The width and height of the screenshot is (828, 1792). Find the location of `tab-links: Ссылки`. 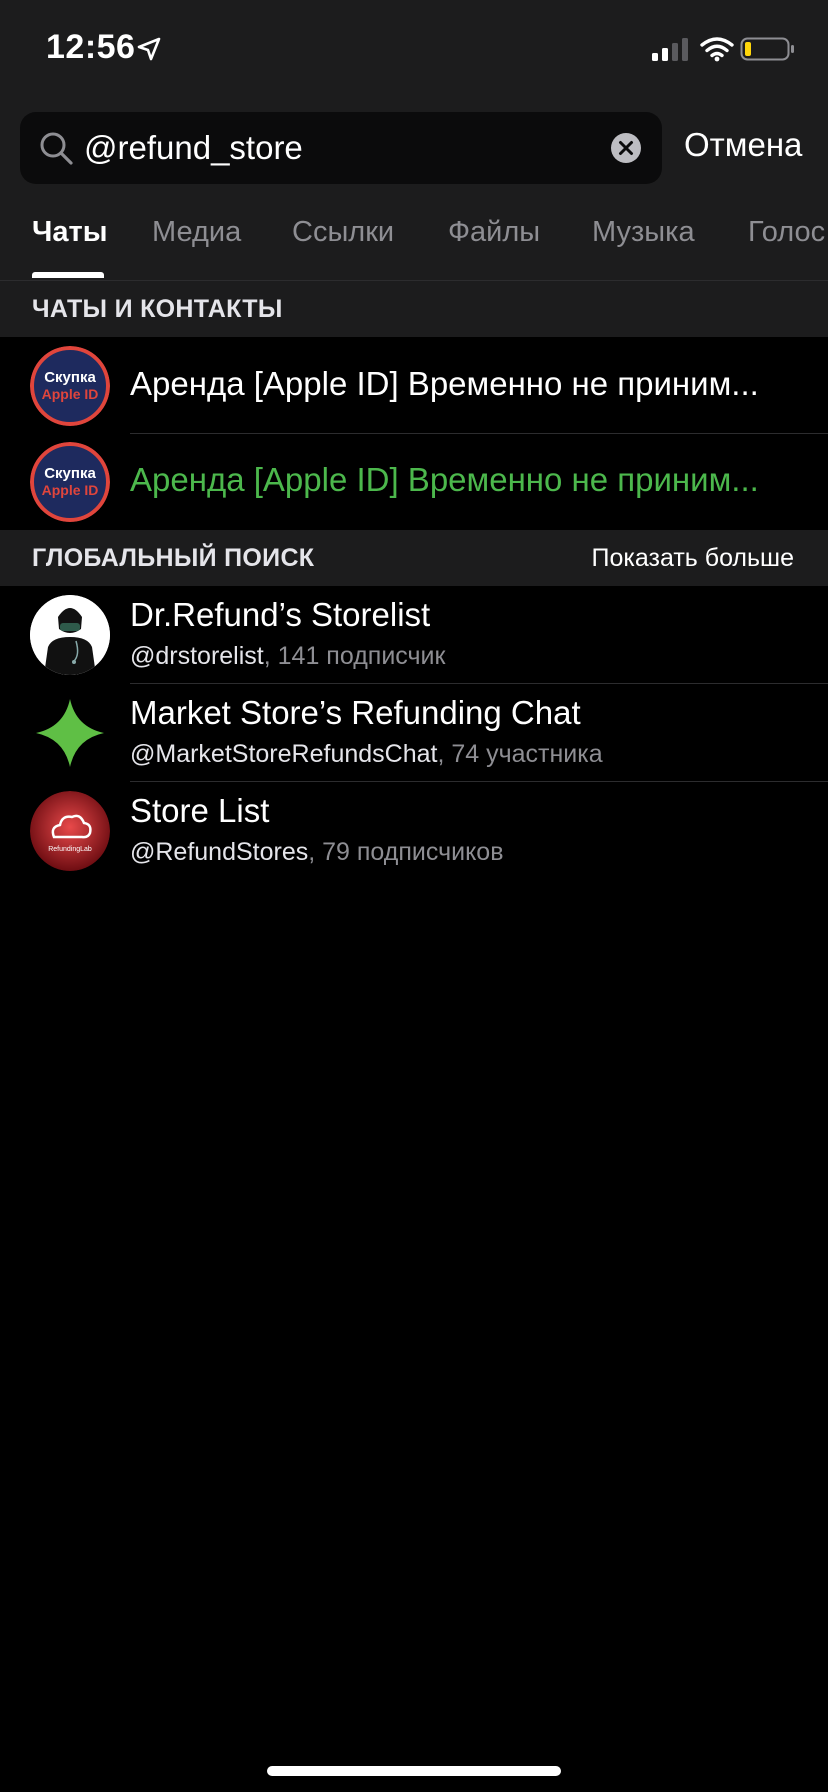

tab-links: Ссылки is located at coordinates (343, 232).